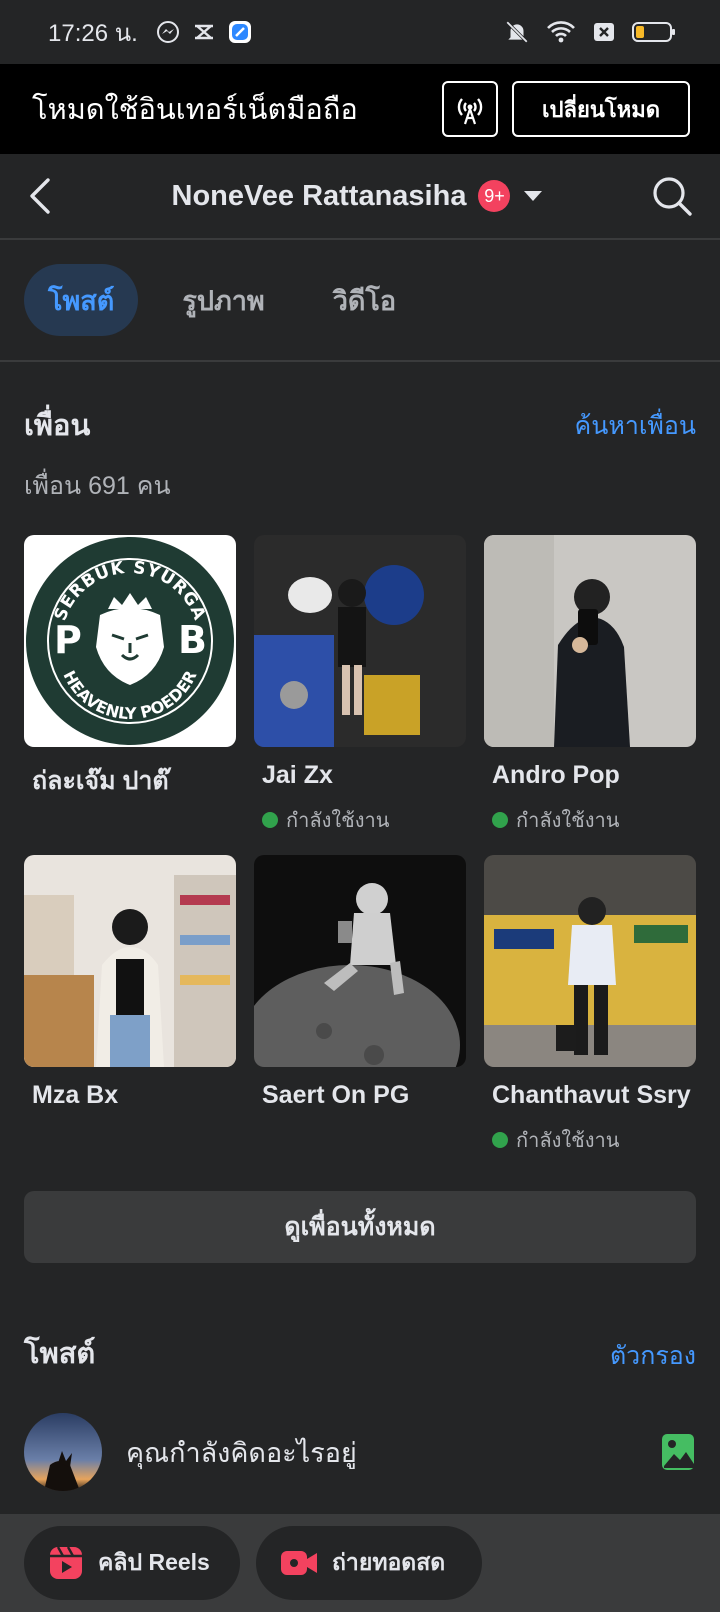  I want to click on page-title: NoneVee Rattanasiha, so click(319, 195).